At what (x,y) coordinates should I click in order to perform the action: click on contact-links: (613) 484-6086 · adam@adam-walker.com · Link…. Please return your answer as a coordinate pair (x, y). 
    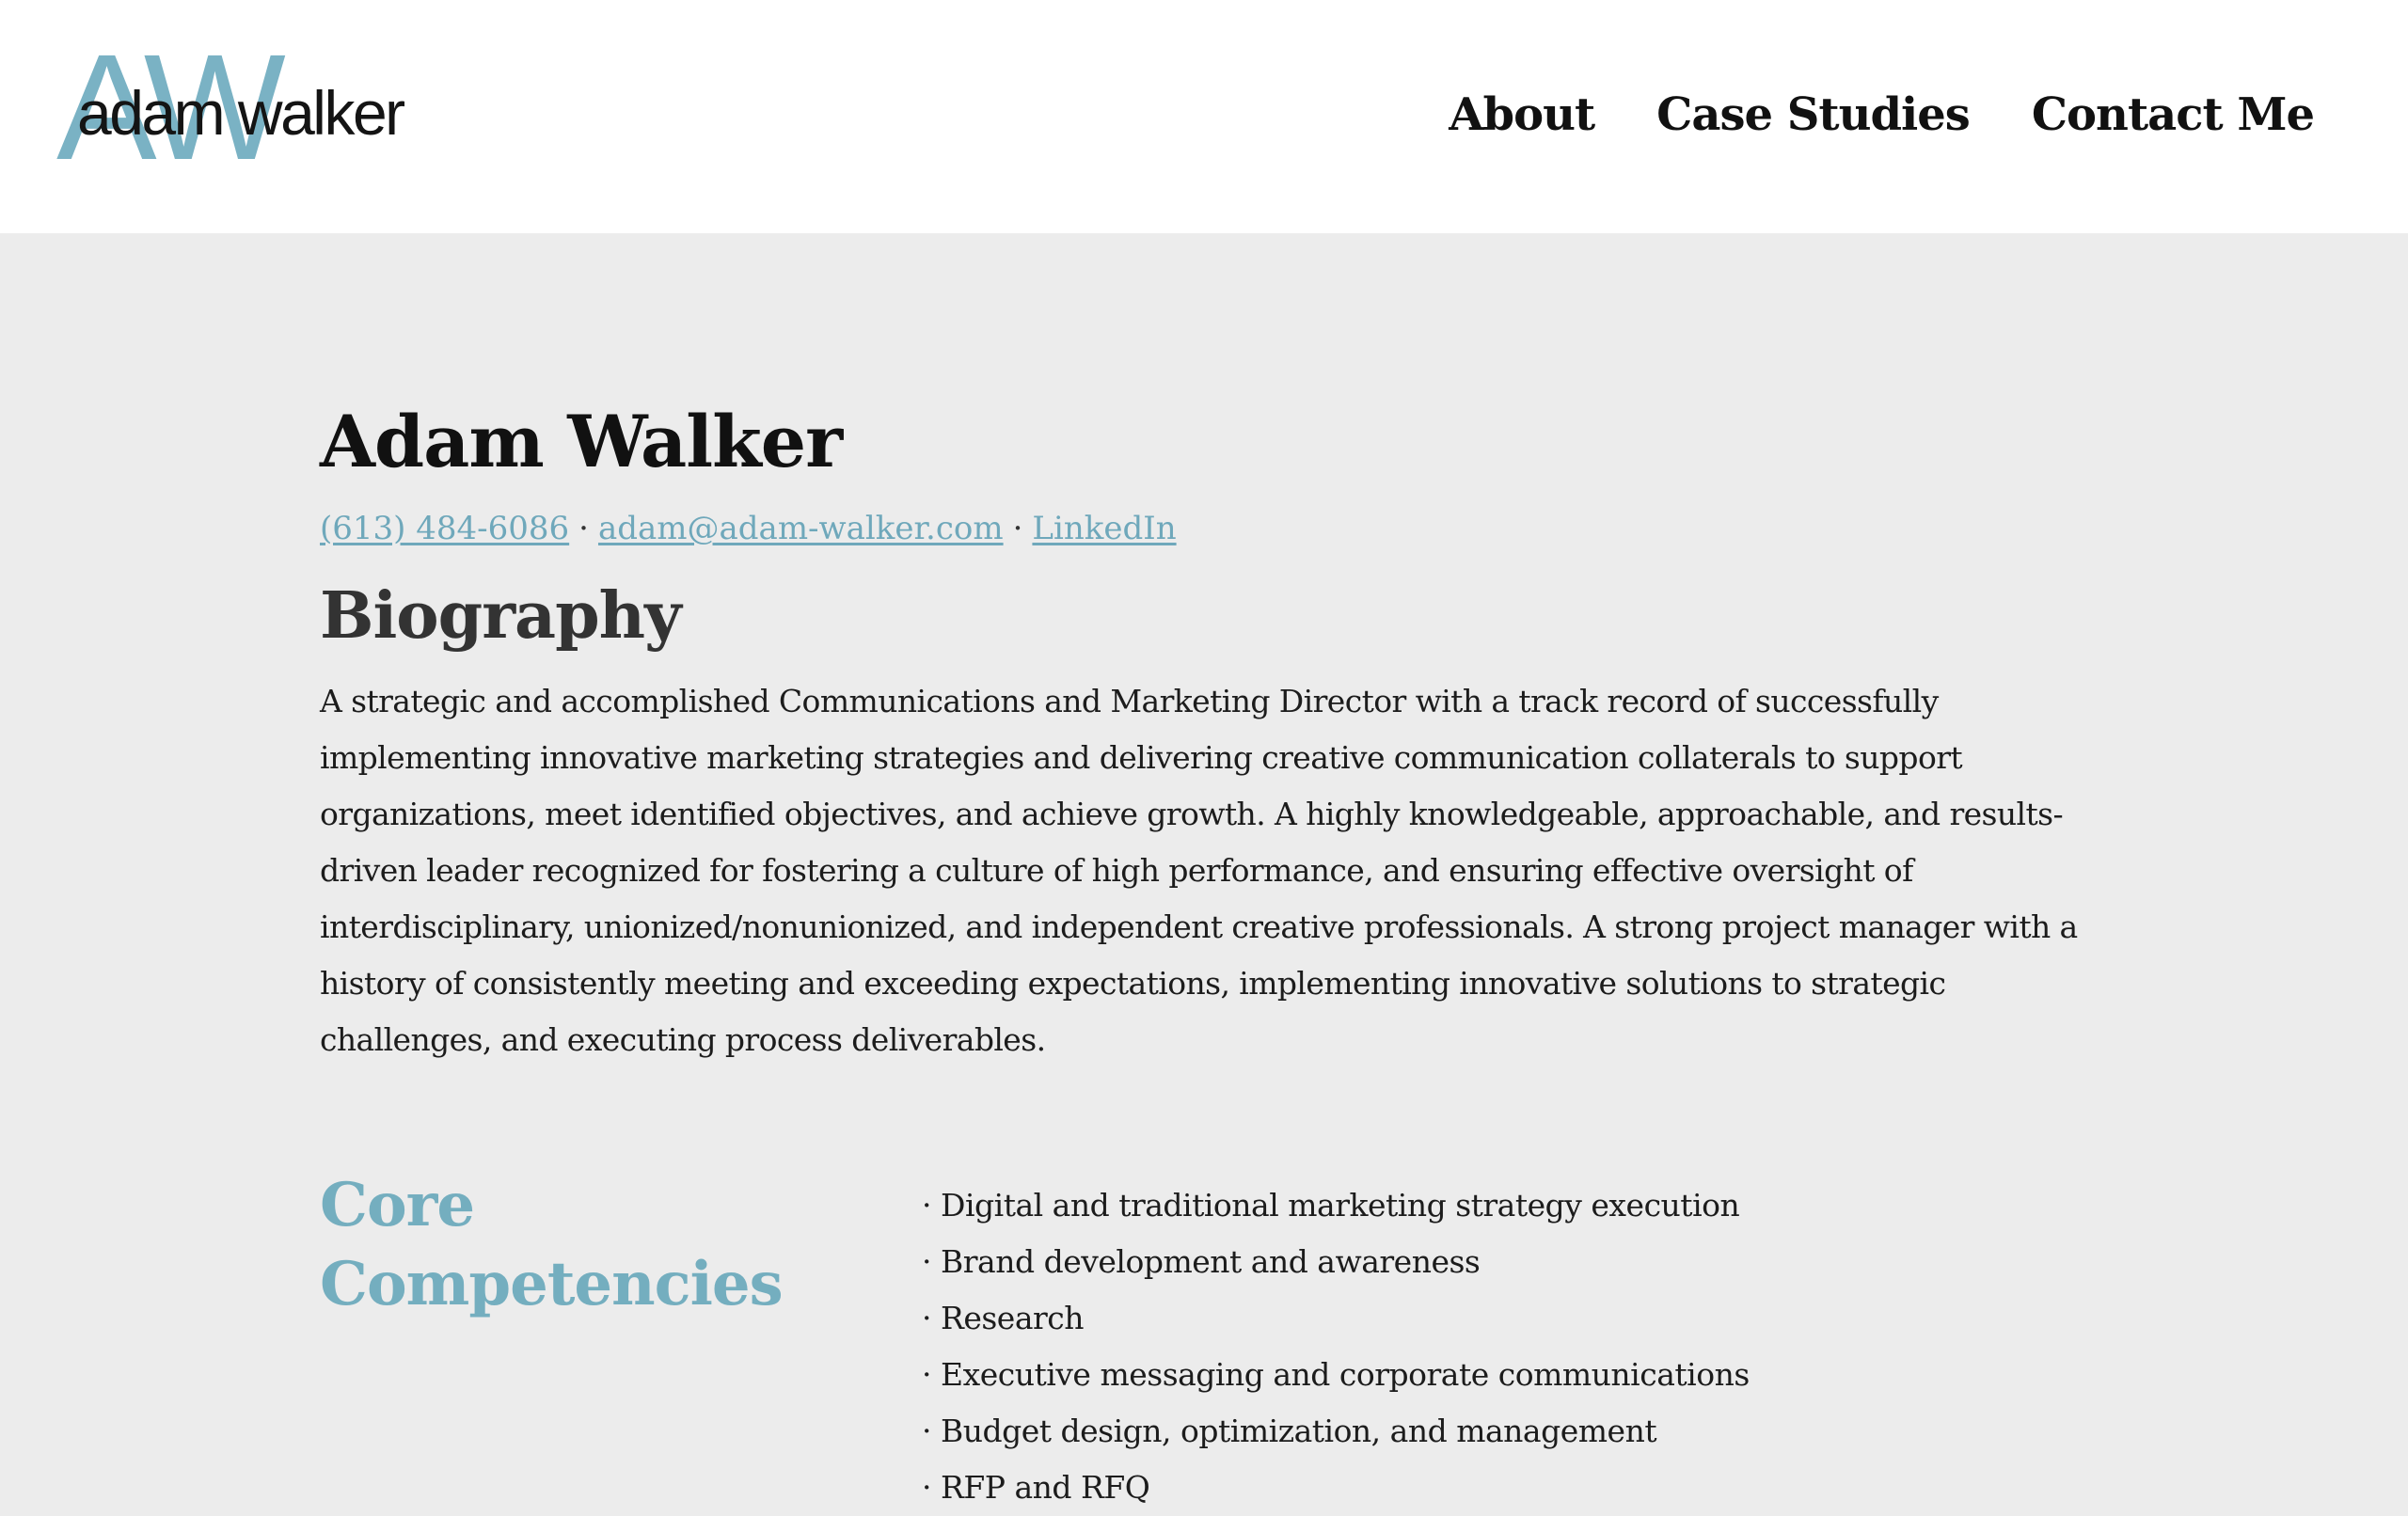
    Looking at the image, I should click on (1214, 528).